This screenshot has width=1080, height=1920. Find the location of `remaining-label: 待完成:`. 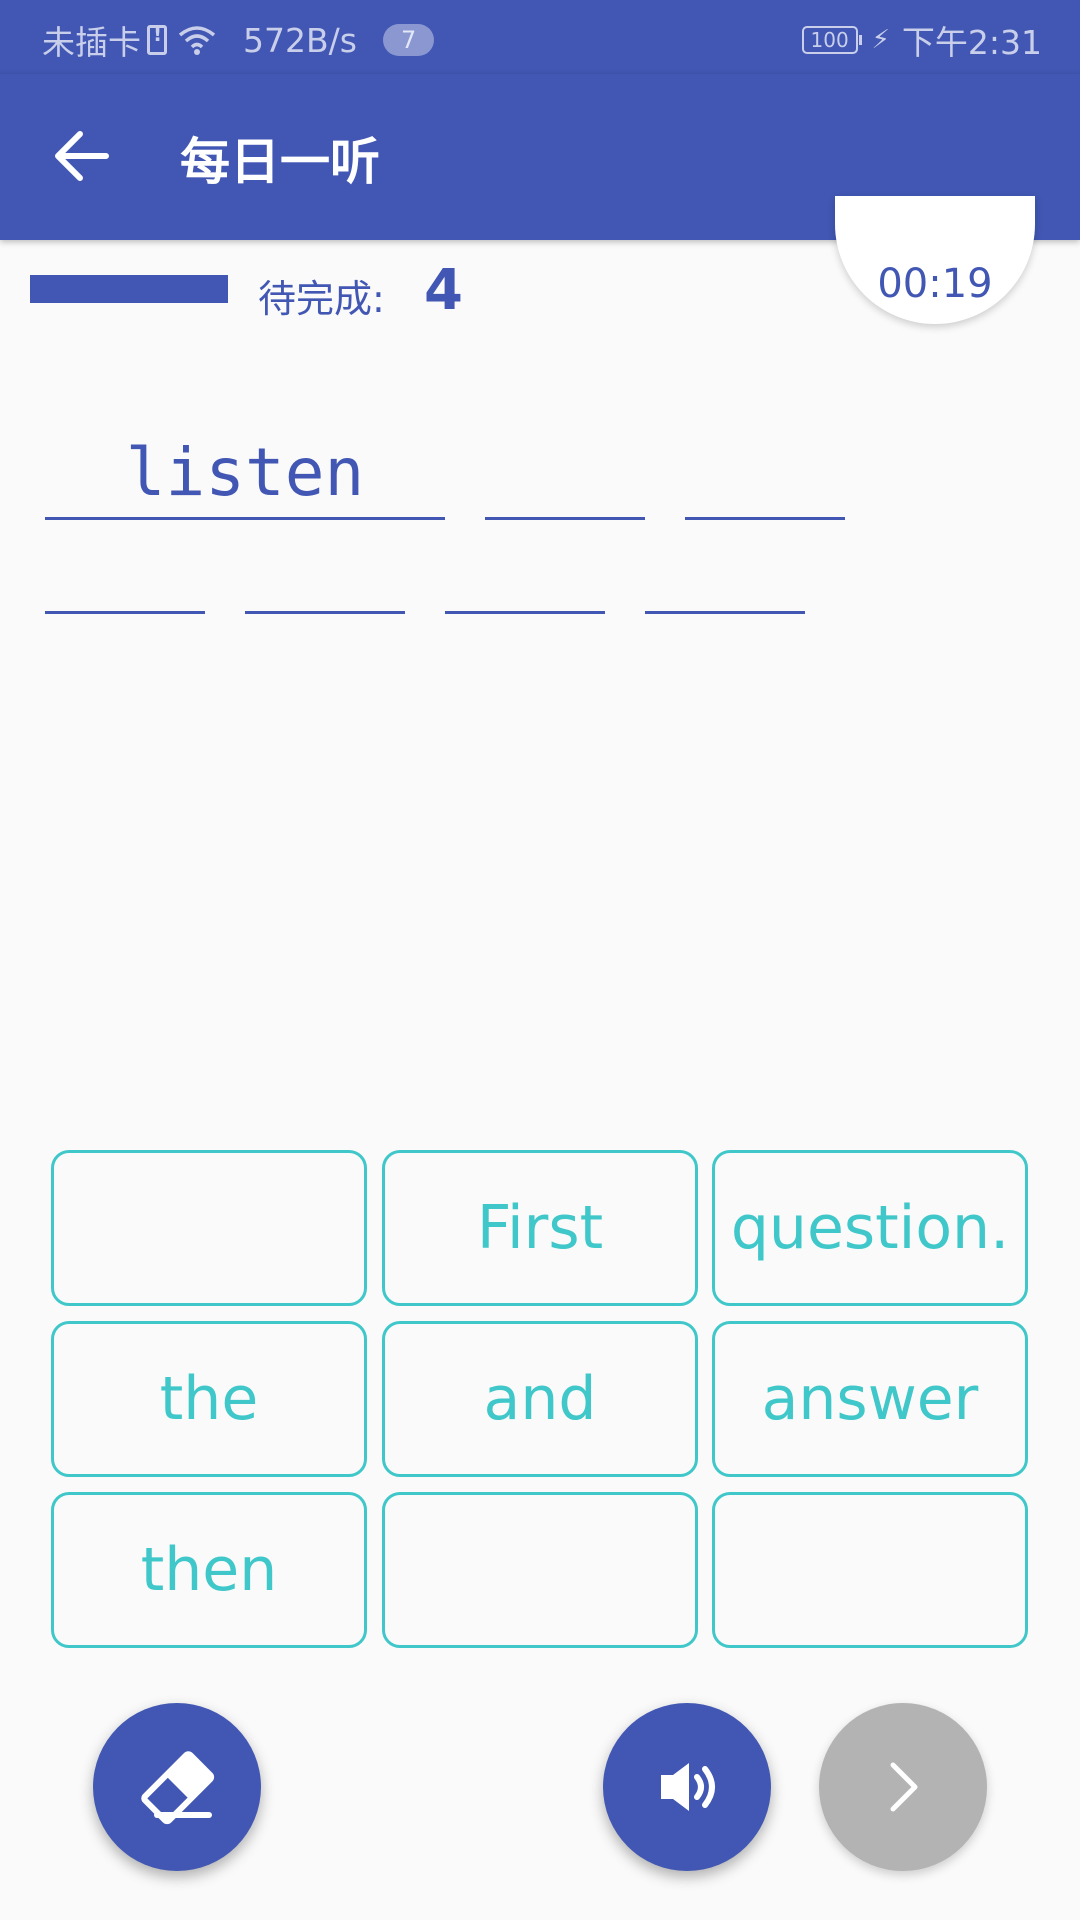

remaining-label: 待完成: is located at coordinates (321, 299).